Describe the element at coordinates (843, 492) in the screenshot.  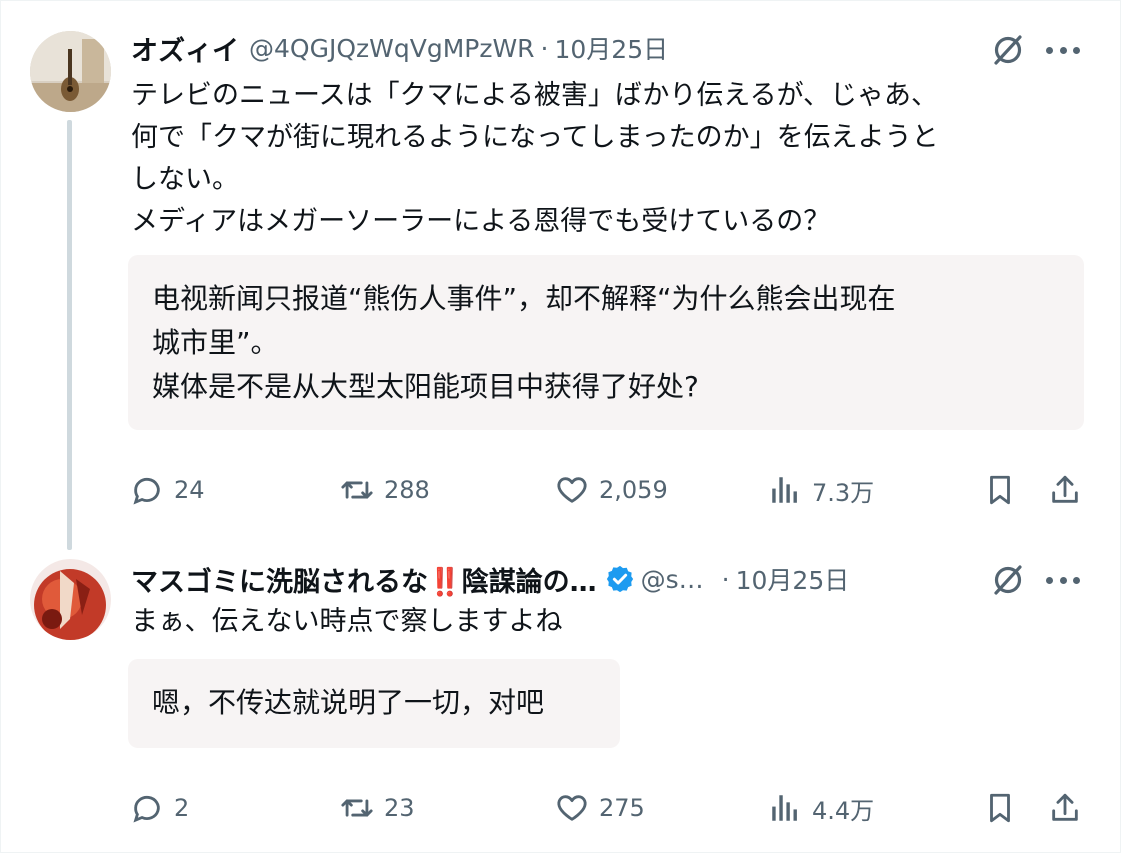
I see `views-count: 7.3万` at that location.